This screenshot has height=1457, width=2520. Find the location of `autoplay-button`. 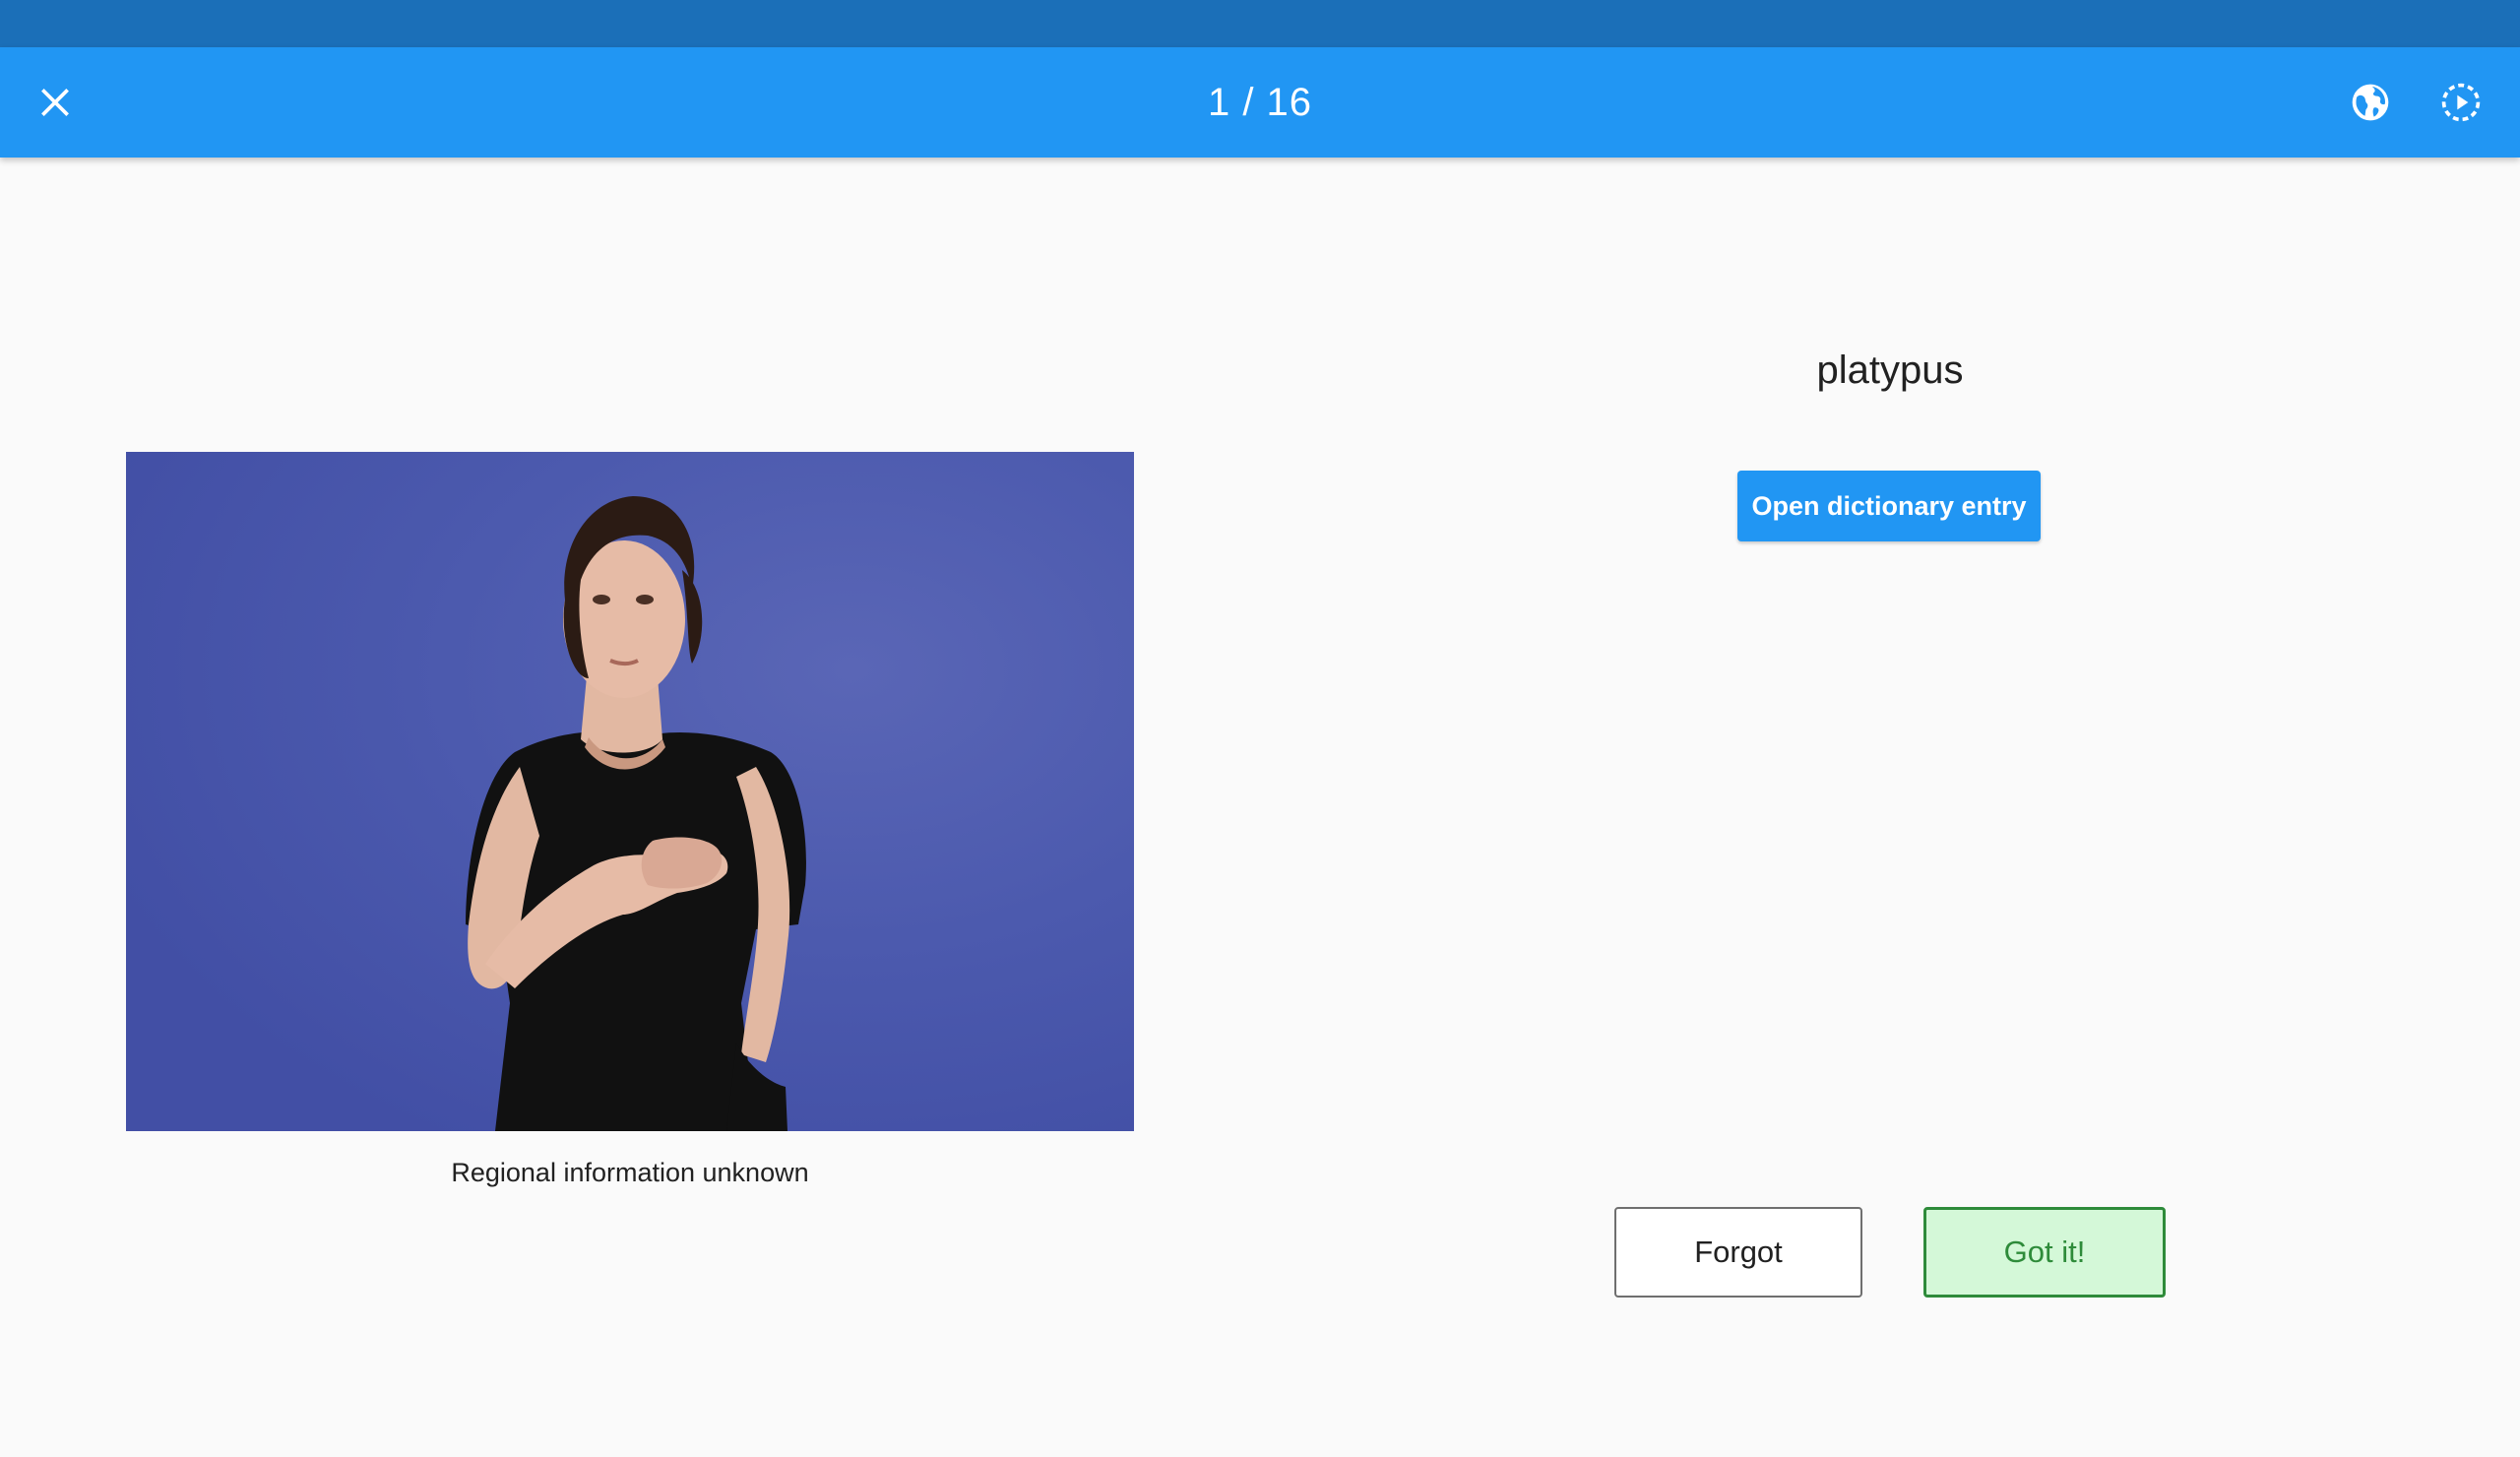

autoplay-button is located at coordinates (2460, 102).